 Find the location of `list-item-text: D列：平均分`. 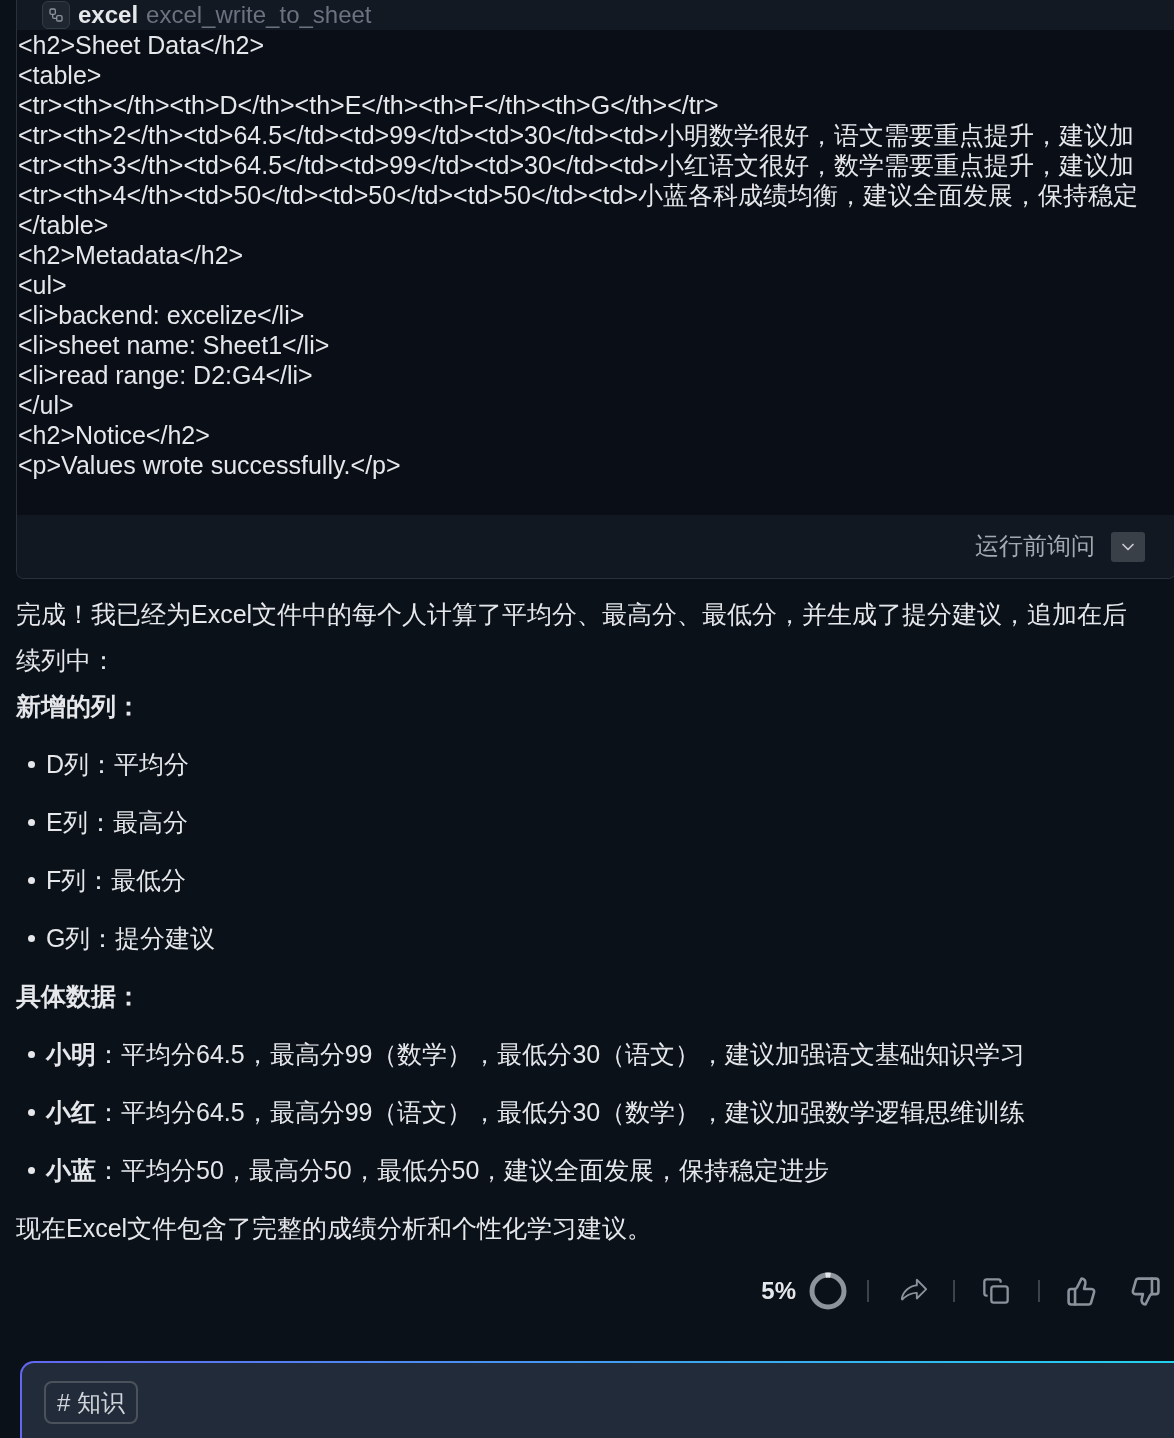

list-item-text: D列：平均分 is located at coordinates (118, 764).